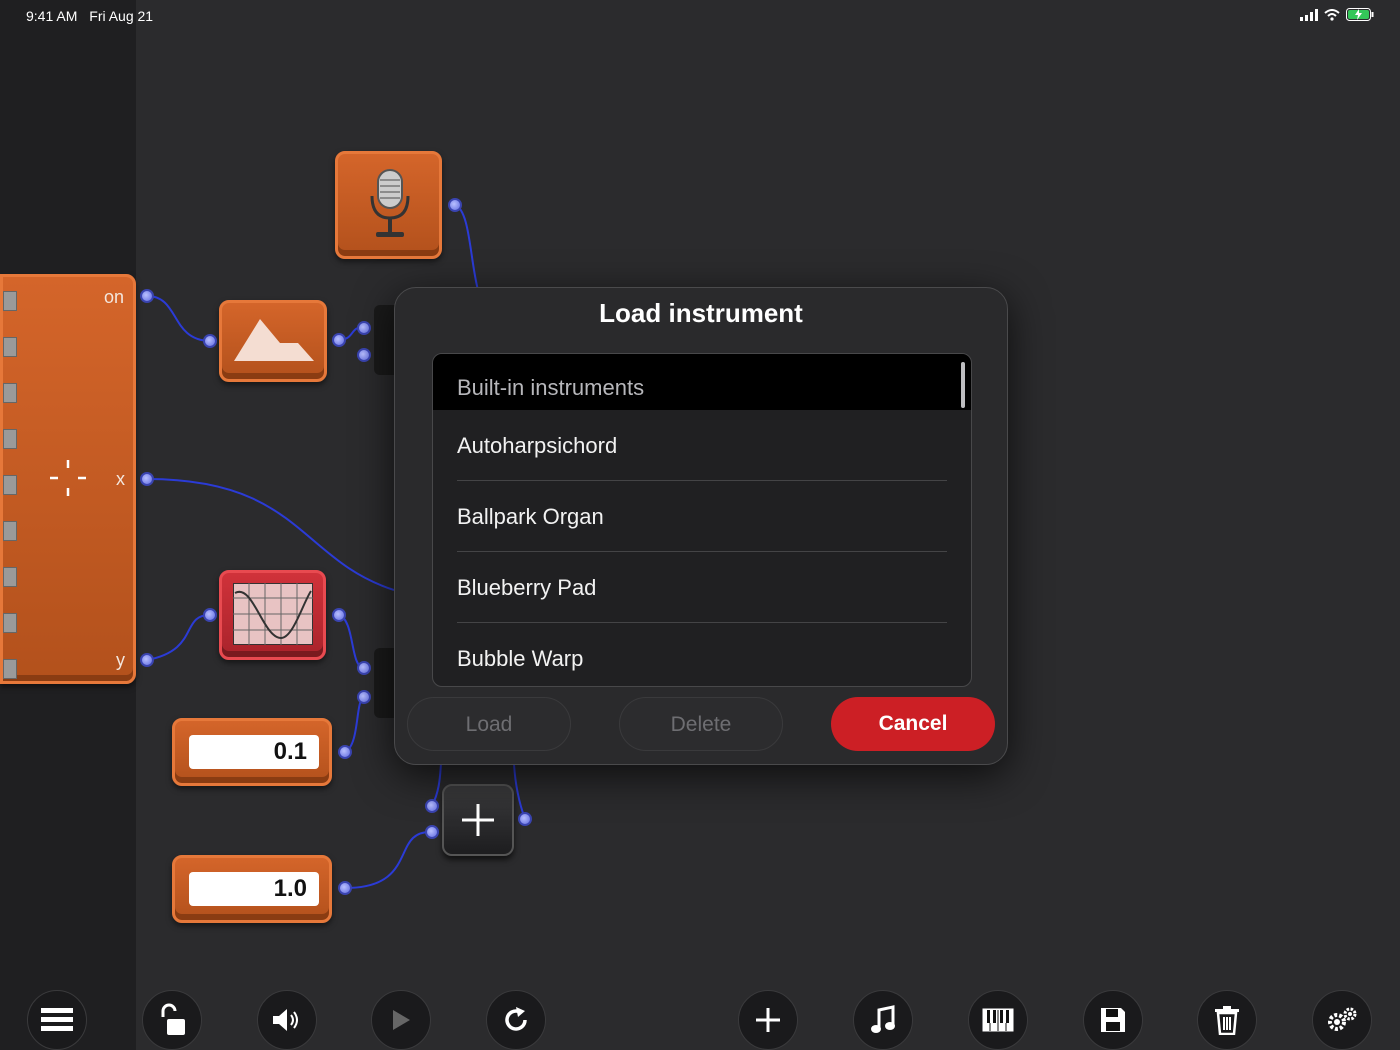 This screenshot has height=1050, width=1400. I want to click on adder-module, so click(478, 820).